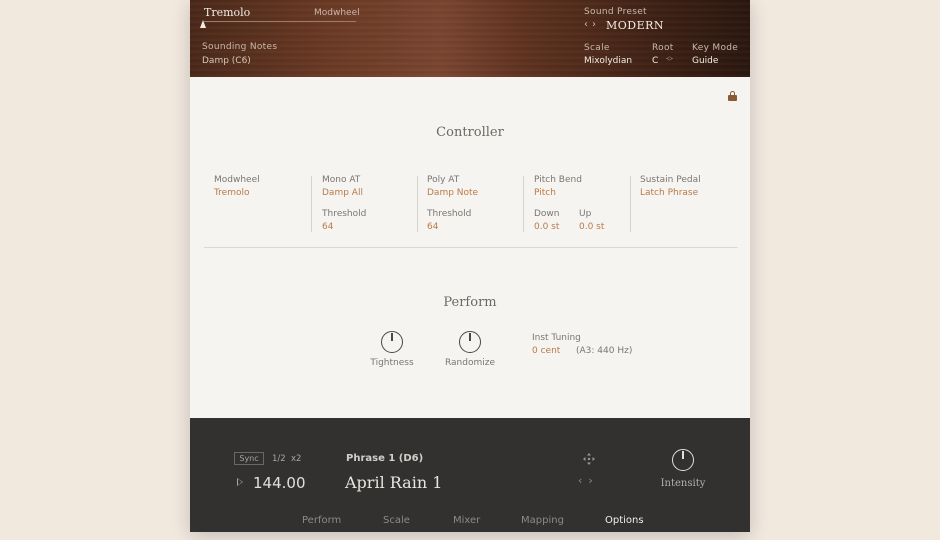 Image resolution: width=940 pixels, height=540 pixels. What do you see at coordinates (669, 59) in the screenshot?
I see `root-stepper-icon: ︿ ﹀` at bounding box center [669, 59].